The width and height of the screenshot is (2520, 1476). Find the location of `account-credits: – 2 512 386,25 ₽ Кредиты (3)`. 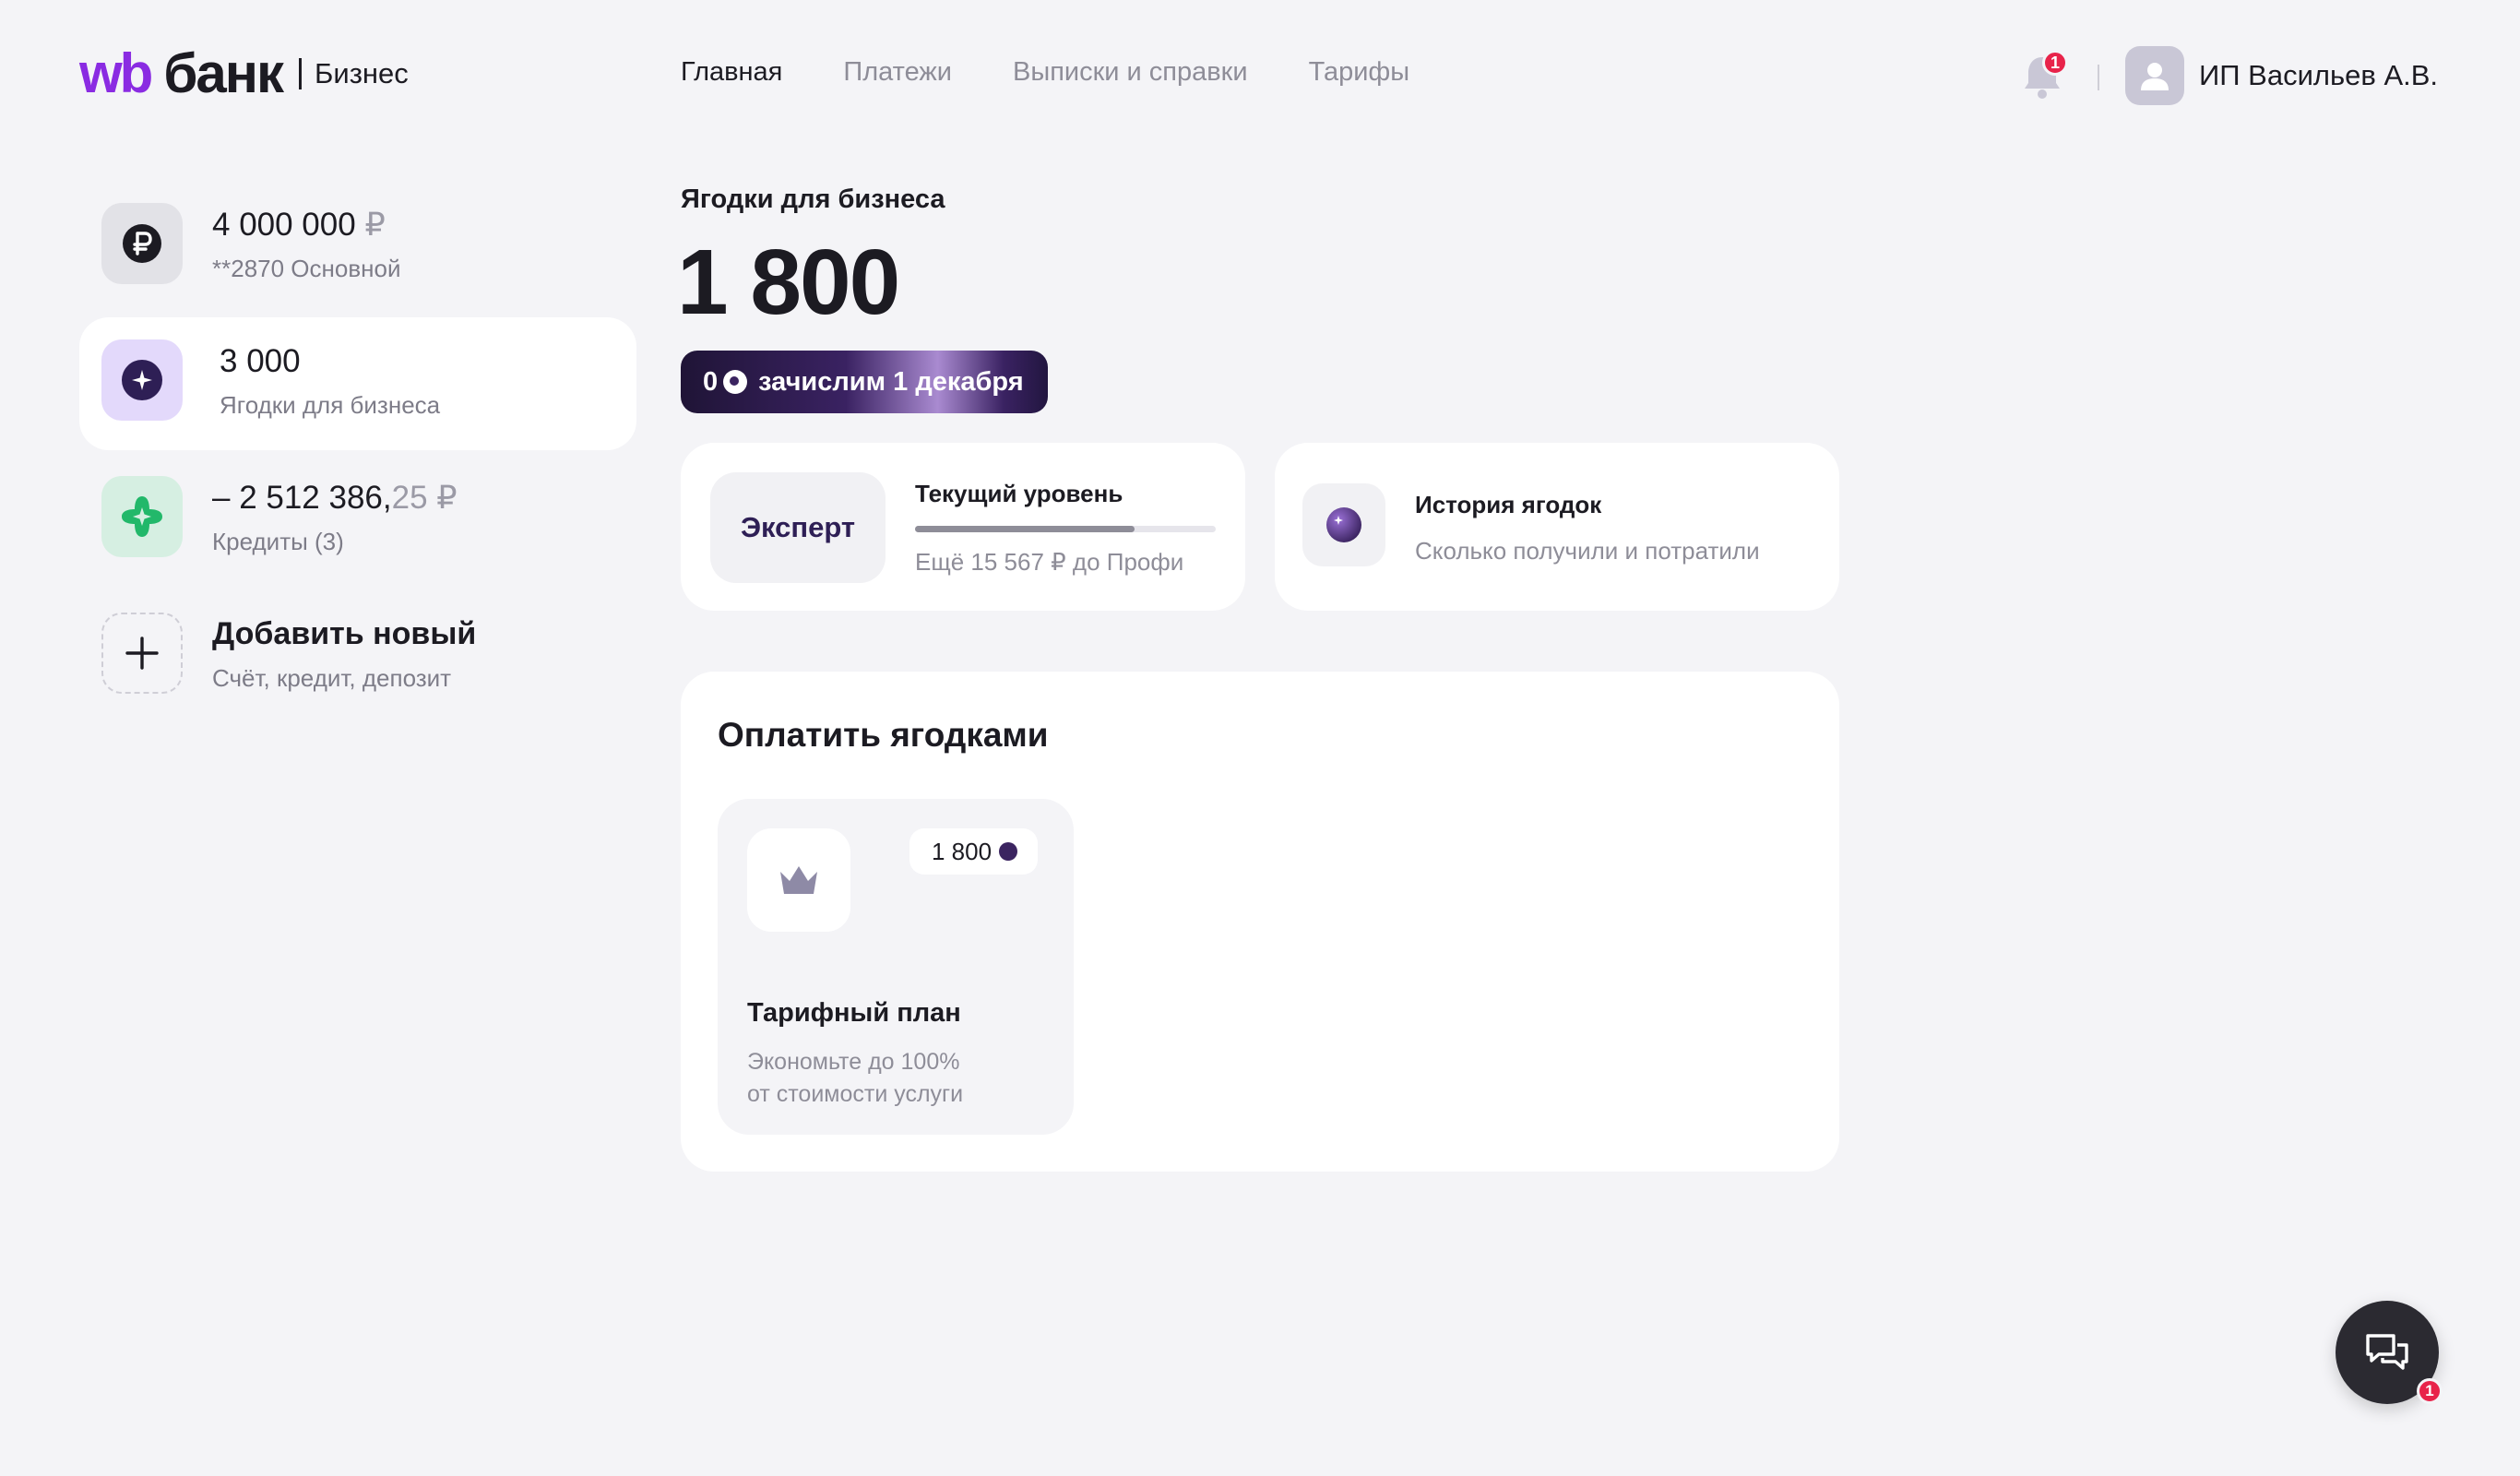

account-credits: – 2 512 386,25 ₽ Кредиты (3) is located at coordinates (357, 520).